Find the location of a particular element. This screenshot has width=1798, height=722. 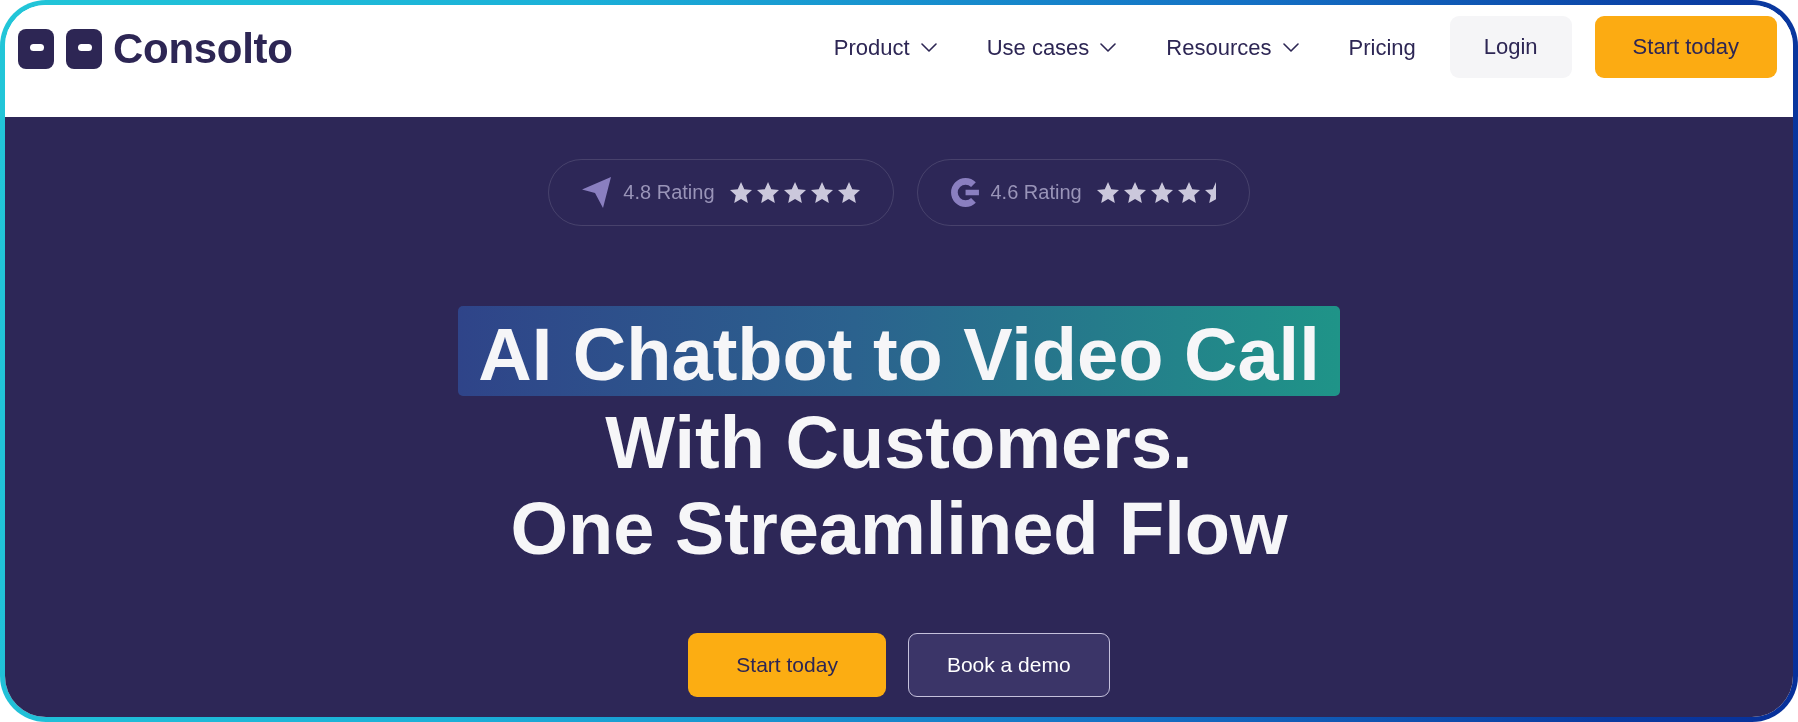

rating-text: 4.6 Rating is located at coordinates (1036, 192).